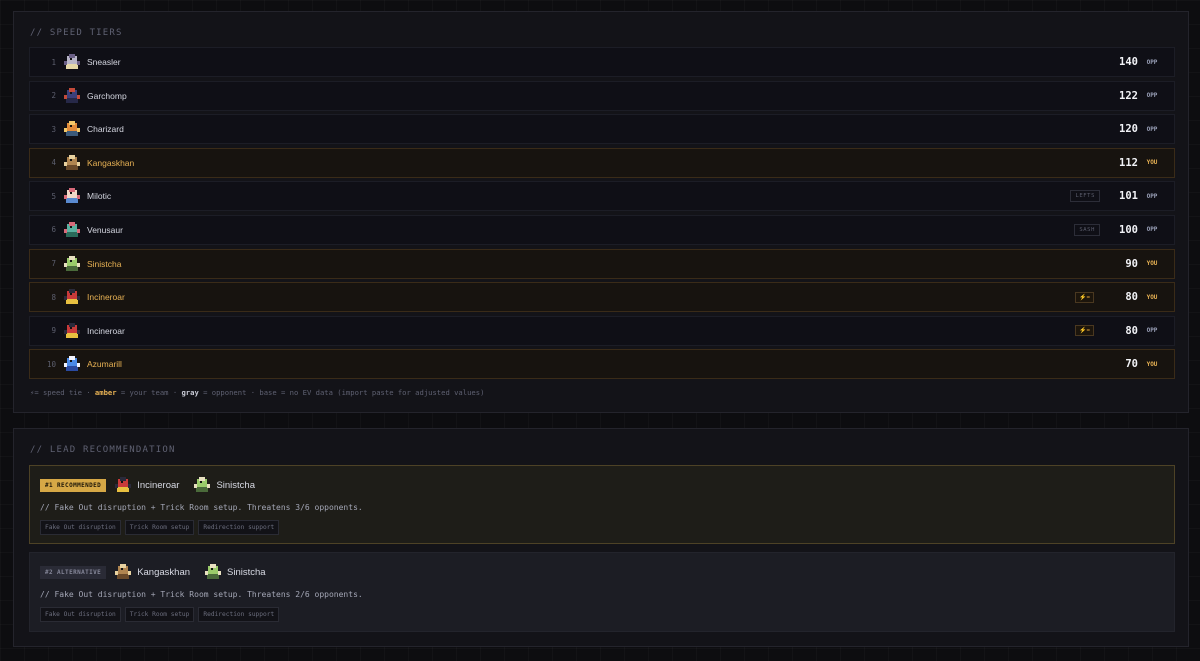 This screenshot has width=1200, height=661. Describe the element at coordinates (53, 230) in the screenshot. I see `tier-rank: 6` at that location.